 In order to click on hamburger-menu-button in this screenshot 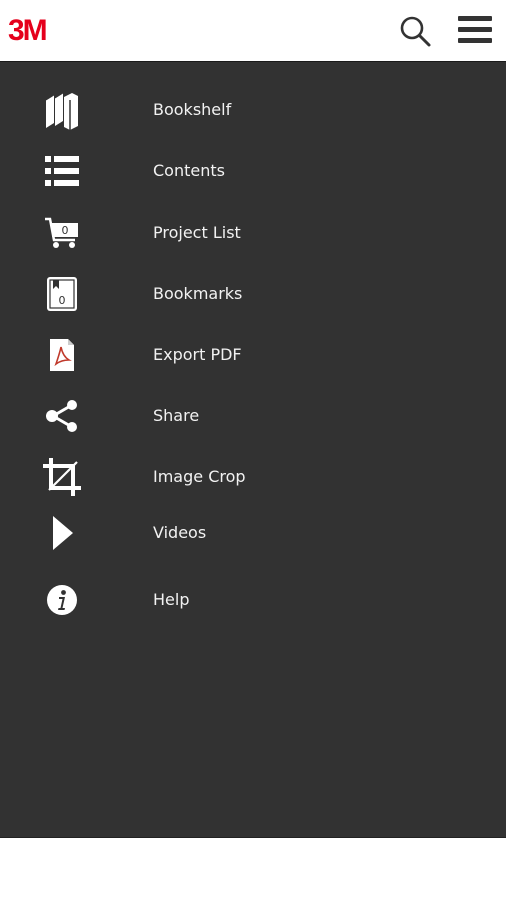, I will do `click(475, 31)`.